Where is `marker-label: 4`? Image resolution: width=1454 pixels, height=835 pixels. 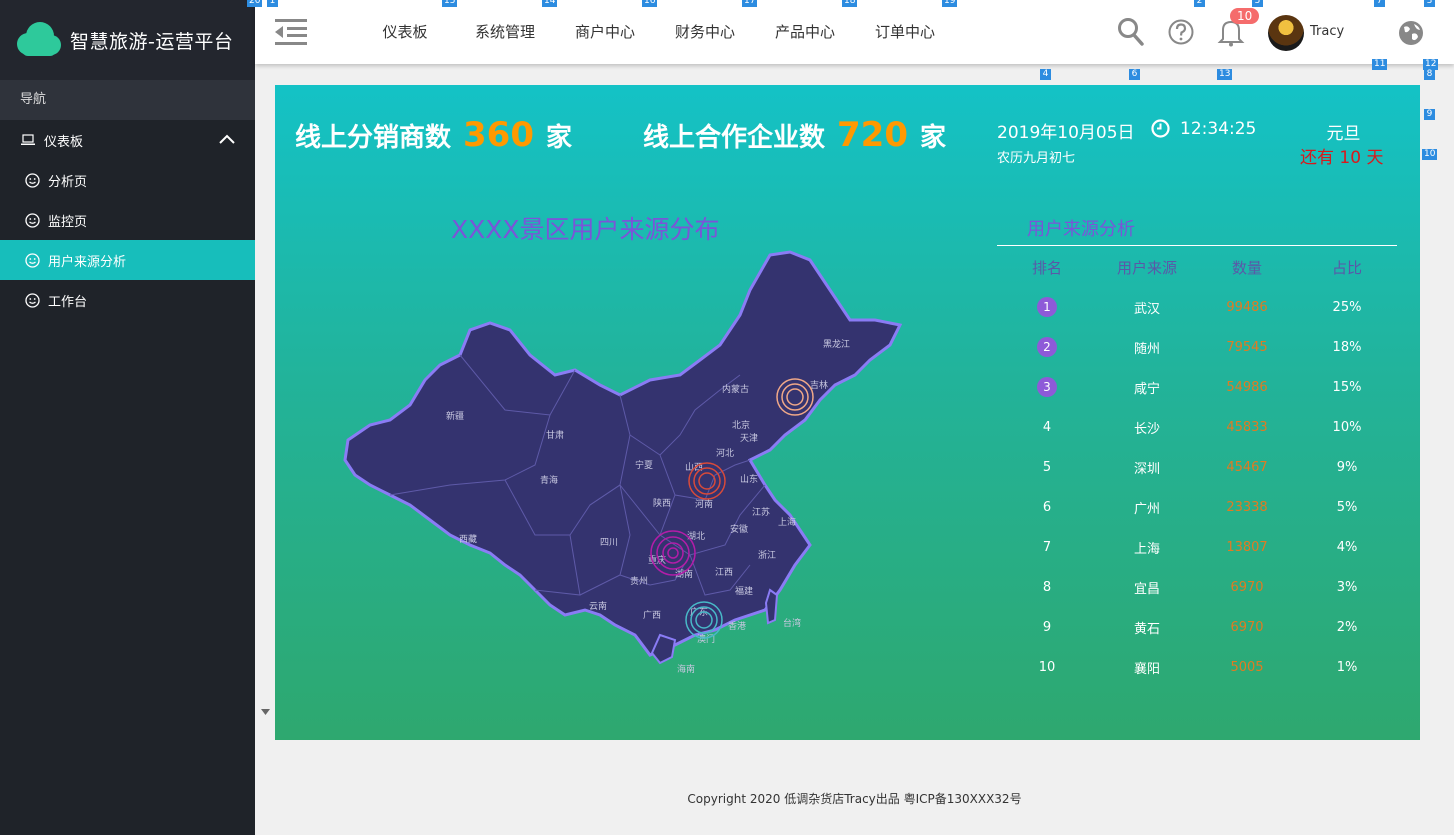 marker-label: 4 is located at coordinates (1045, 74).